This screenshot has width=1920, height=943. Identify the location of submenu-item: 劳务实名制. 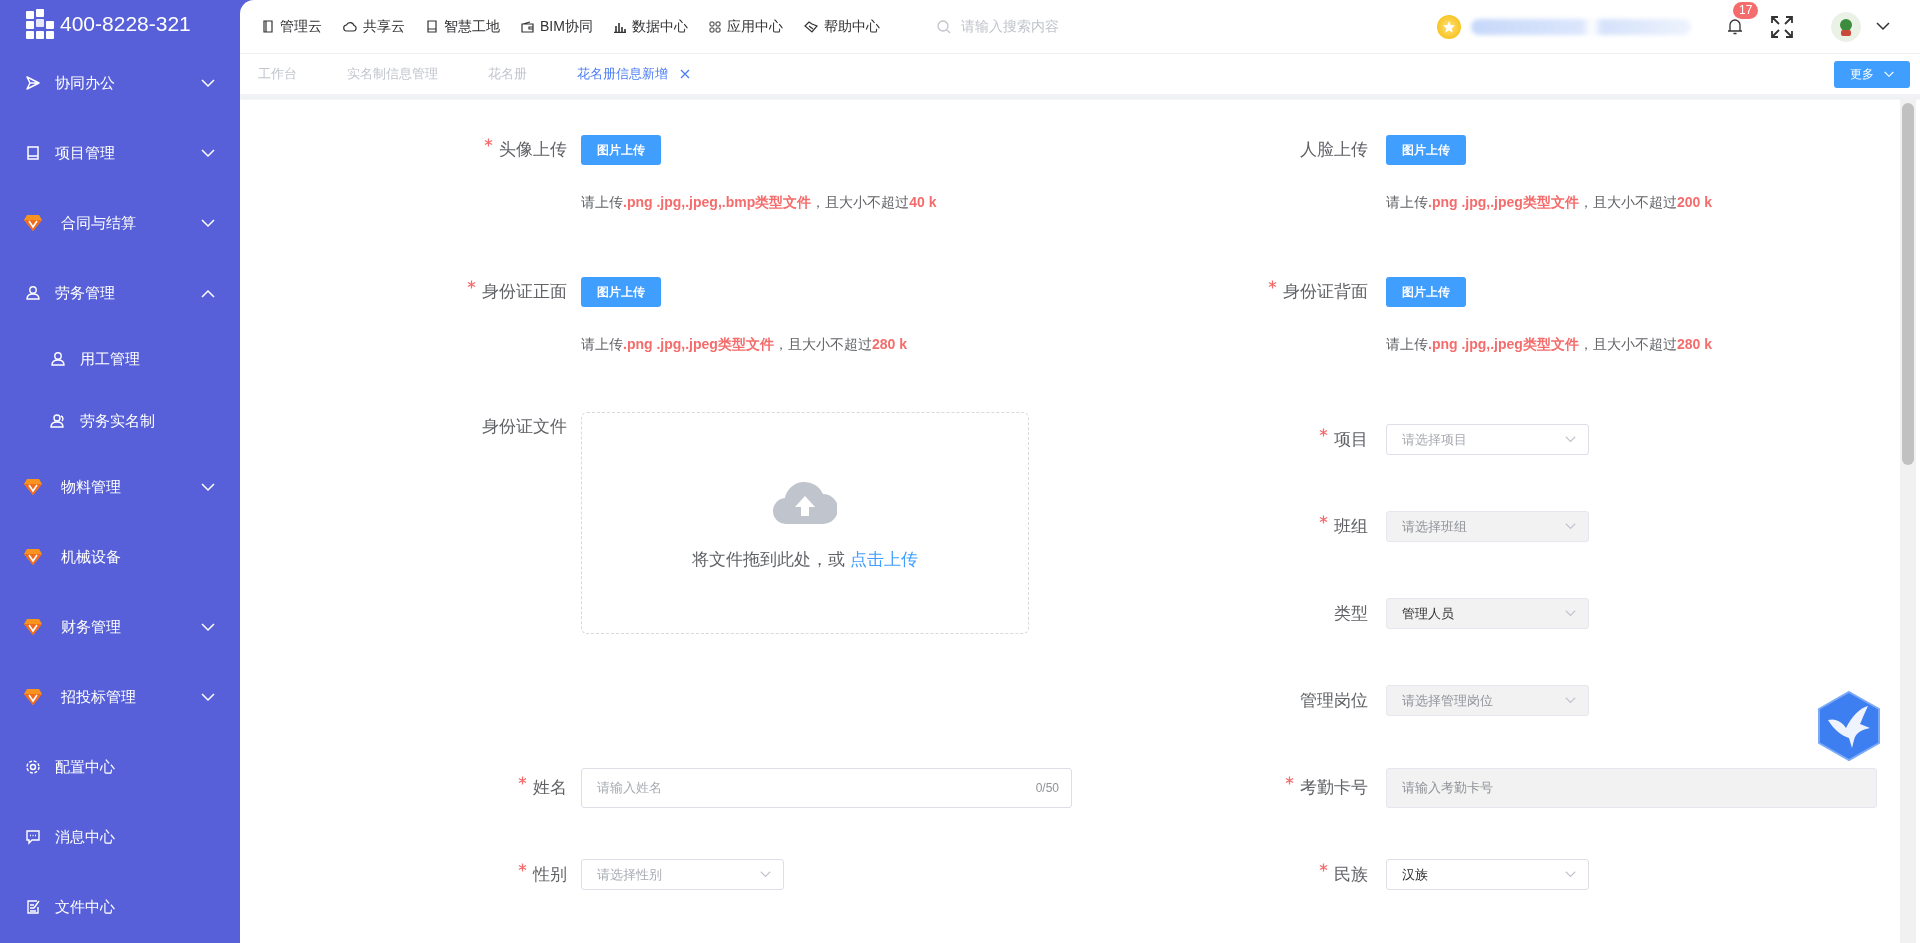
(120, 421).